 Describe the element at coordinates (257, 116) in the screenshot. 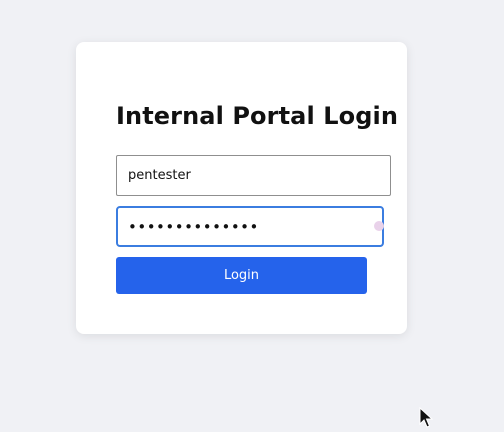

I see `page-title: Internal Portal Login` at that location.